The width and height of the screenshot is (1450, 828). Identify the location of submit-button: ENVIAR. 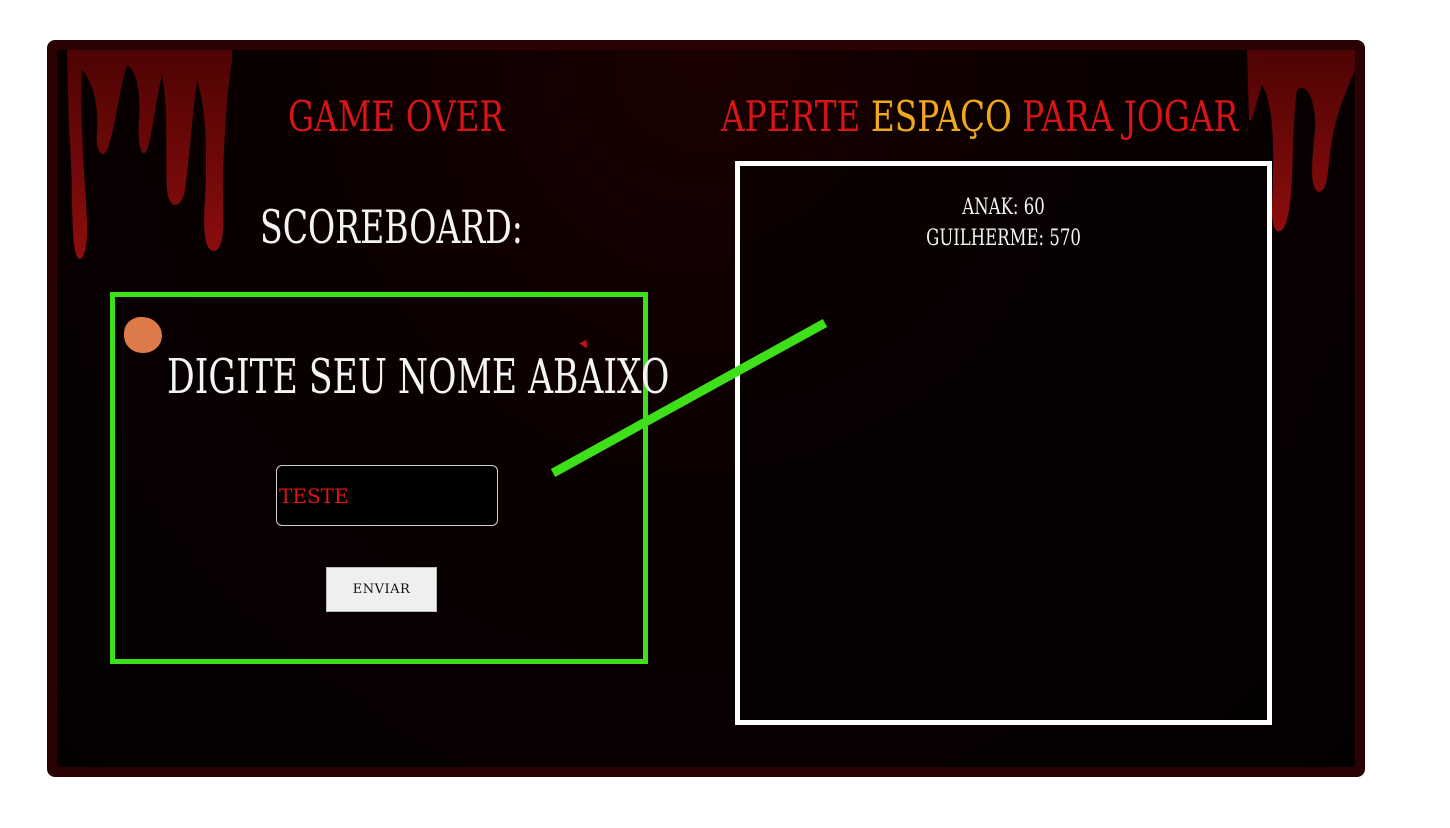
(381, 589).